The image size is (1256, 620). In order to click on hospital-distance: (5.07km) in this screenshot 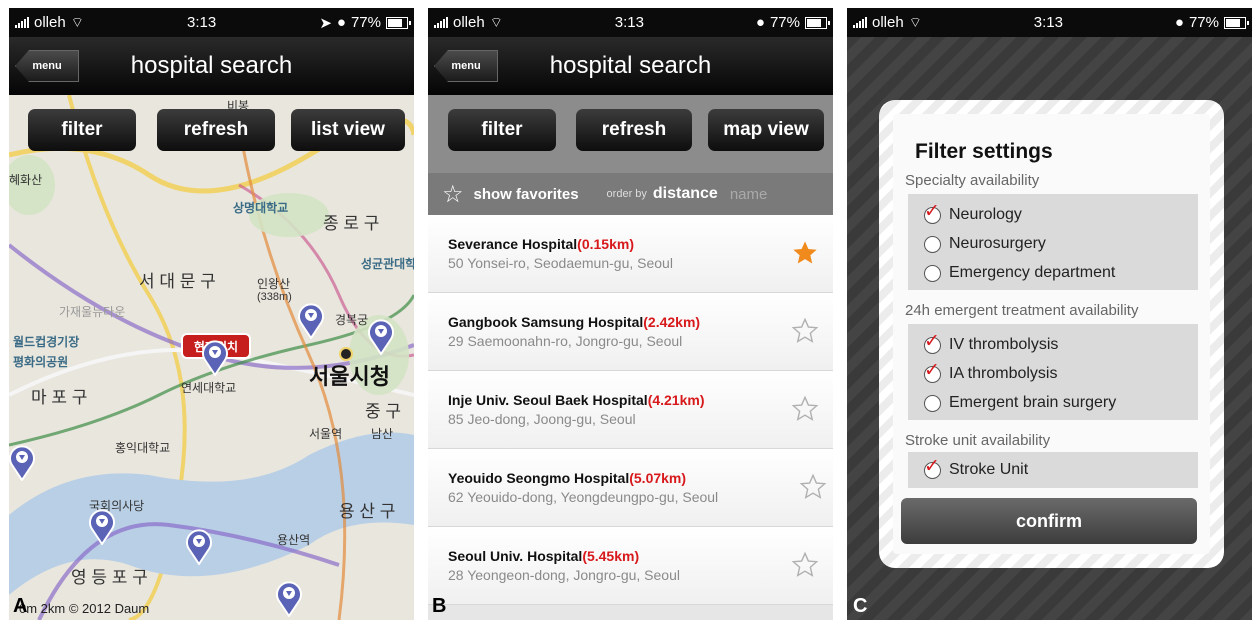, I will do `click(658, 478)`.